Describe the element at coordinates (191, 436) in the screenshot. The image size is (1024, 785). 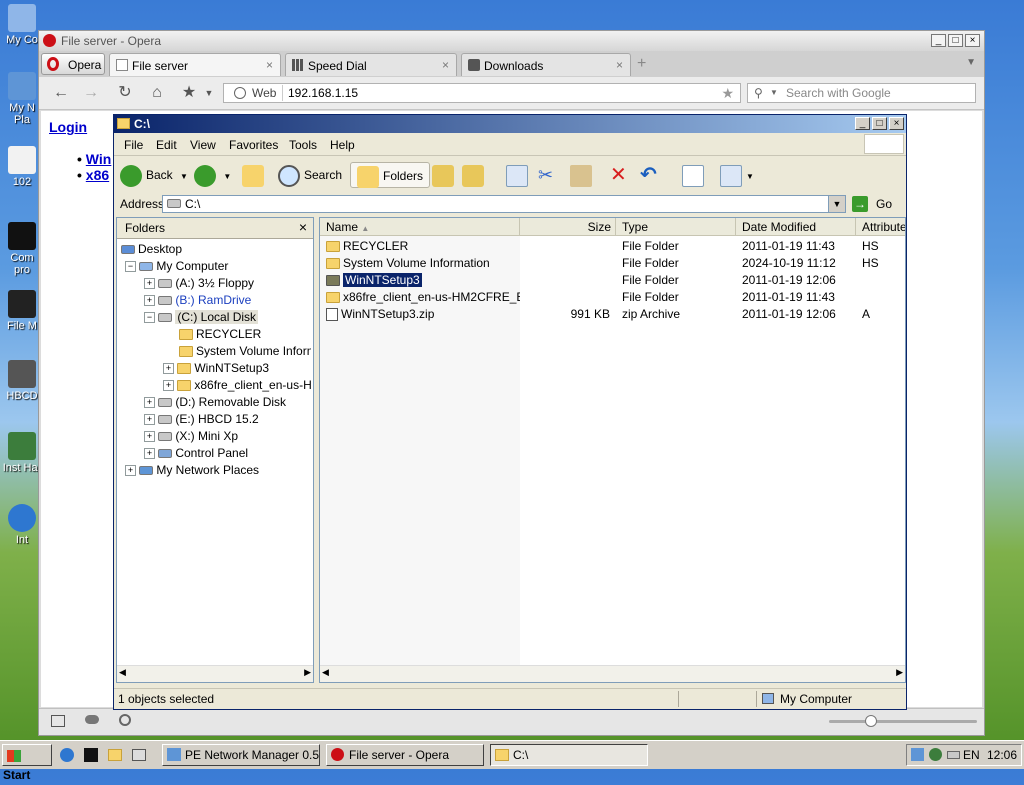
I see `tree-item-mini-xp: + (X:) Mini Xp` at that location.